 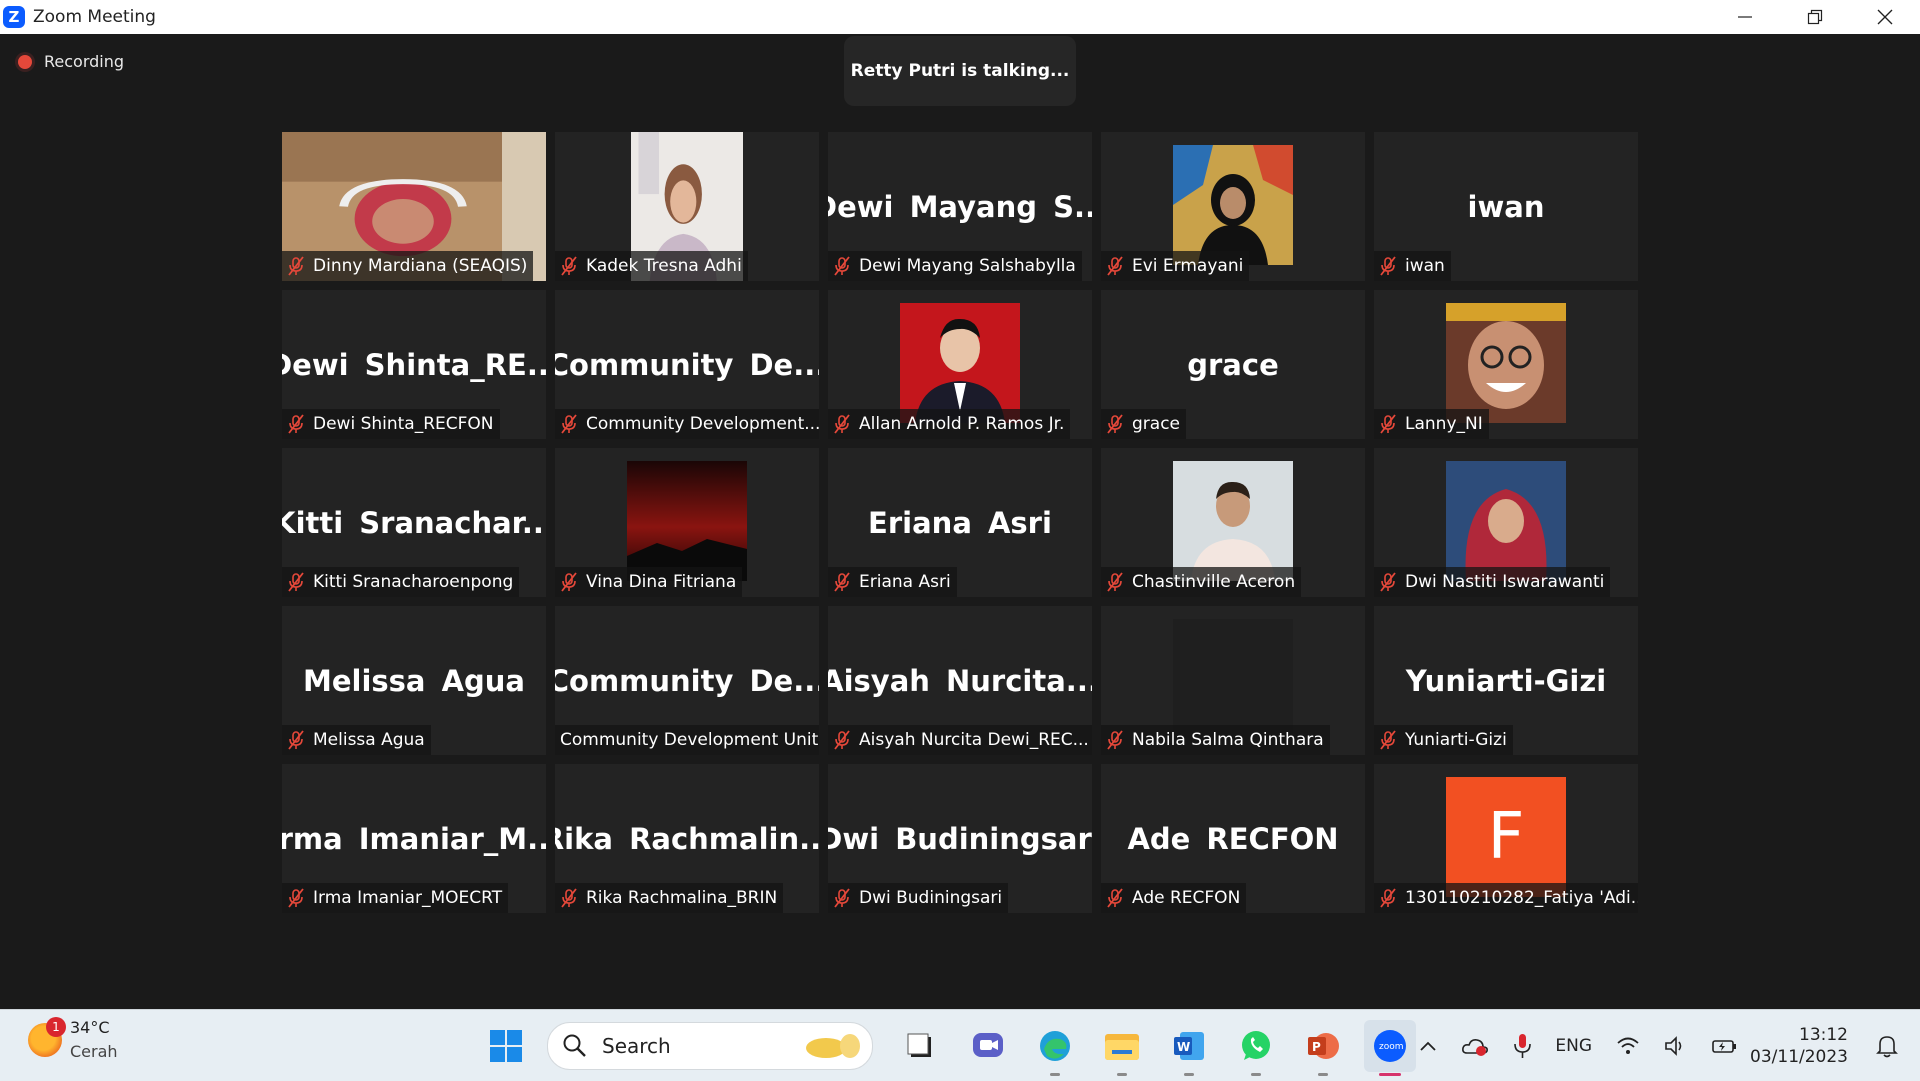 What do you see at coordinates (1233, 680) in the screenshot?
I see `participant-tile: Nabila Salma Qinthara` at bounding box center [1233, 680].